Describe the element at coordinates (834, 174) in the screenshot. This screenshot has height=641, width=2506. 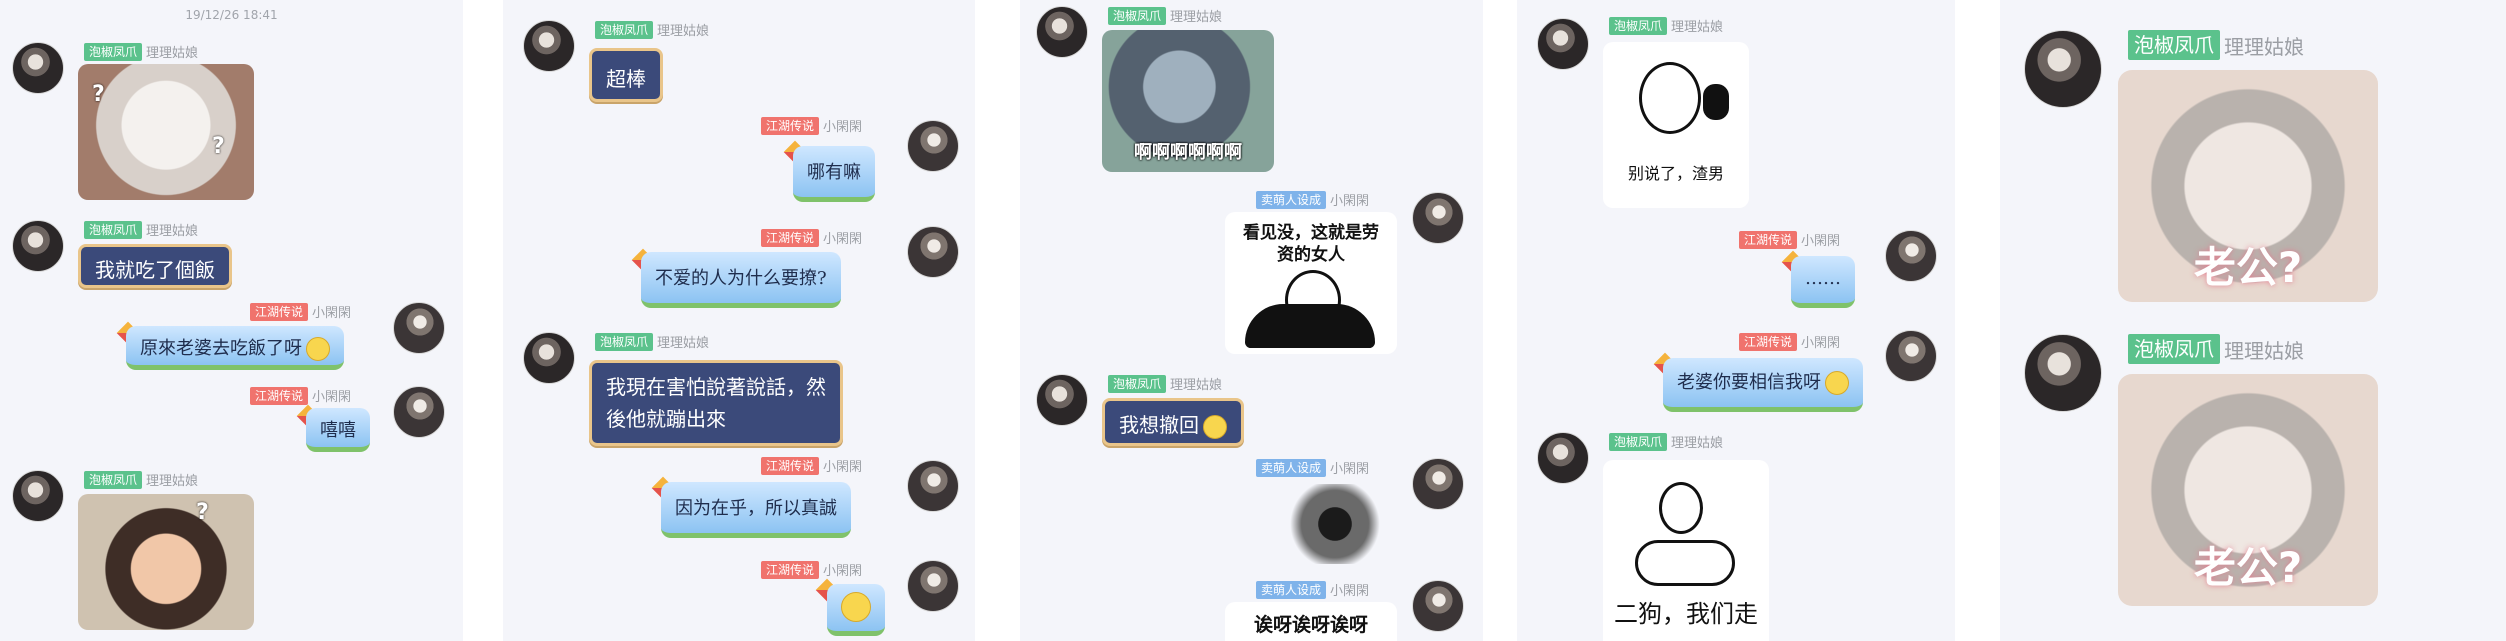
I see `message-bubble: 哪有嘛` at that location.